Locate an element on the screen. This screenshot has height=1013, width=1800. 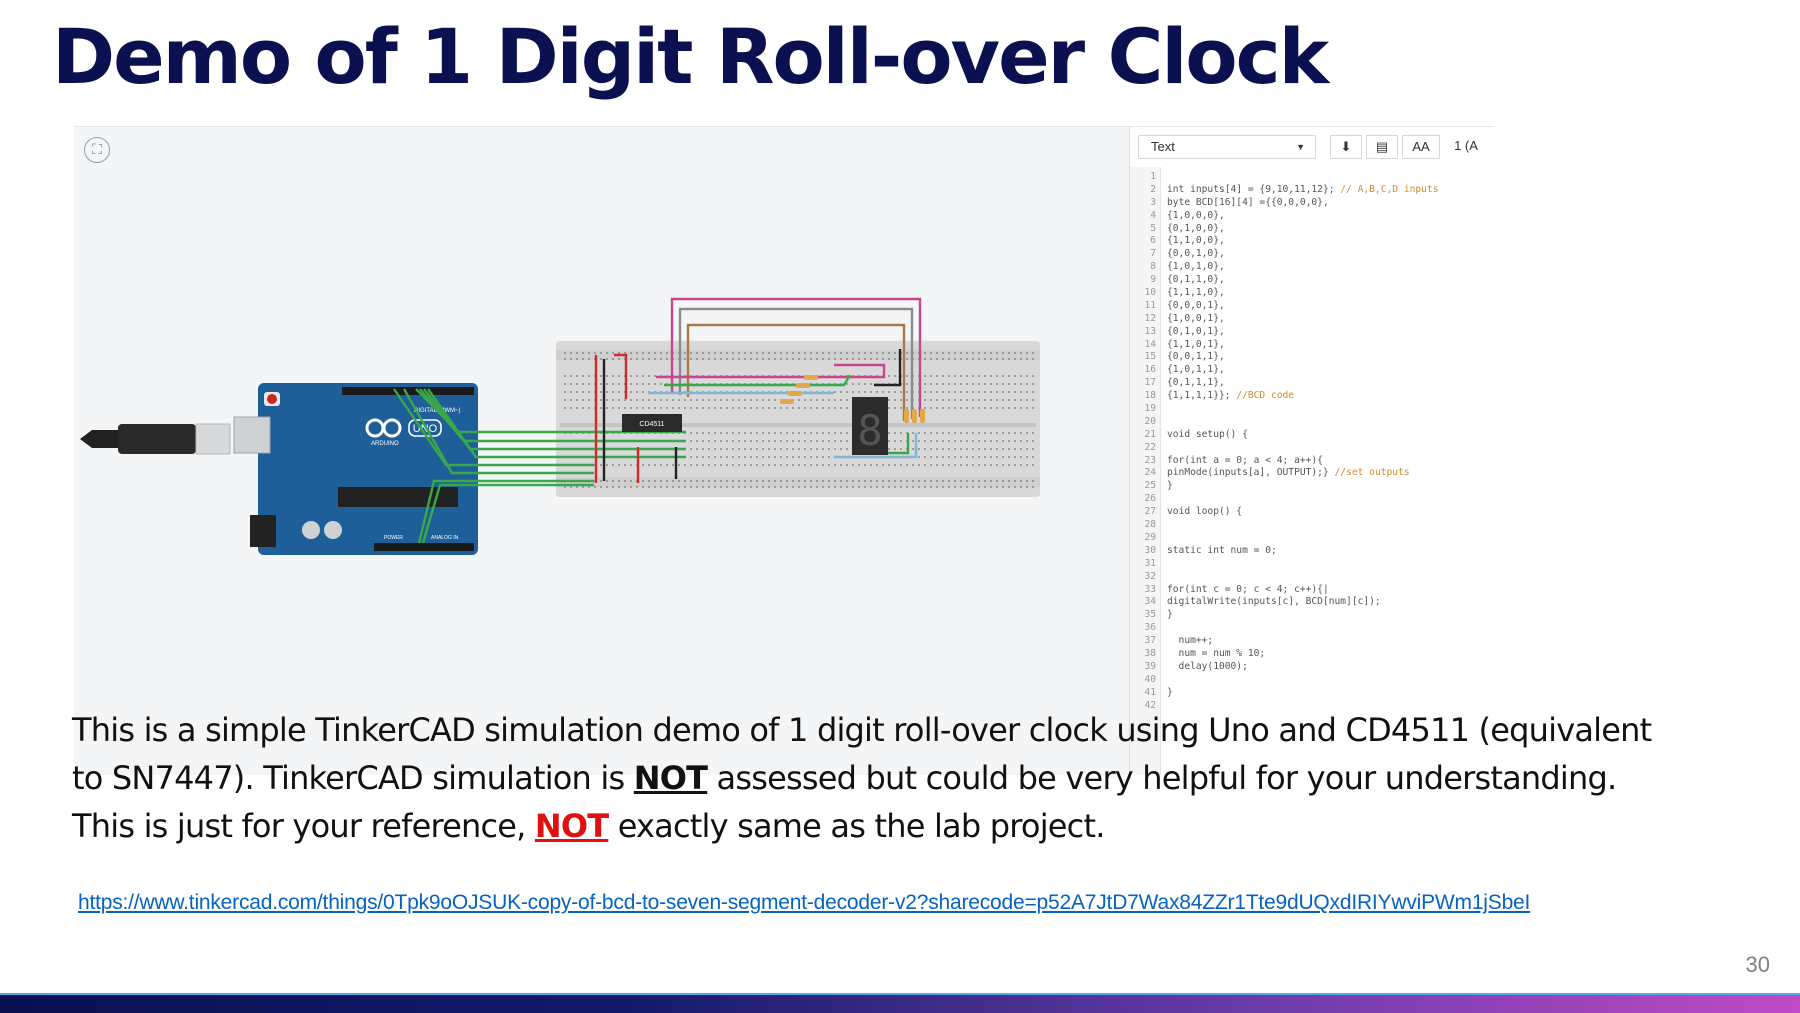
line-number: 41 is located at coordinates (1150, 692).